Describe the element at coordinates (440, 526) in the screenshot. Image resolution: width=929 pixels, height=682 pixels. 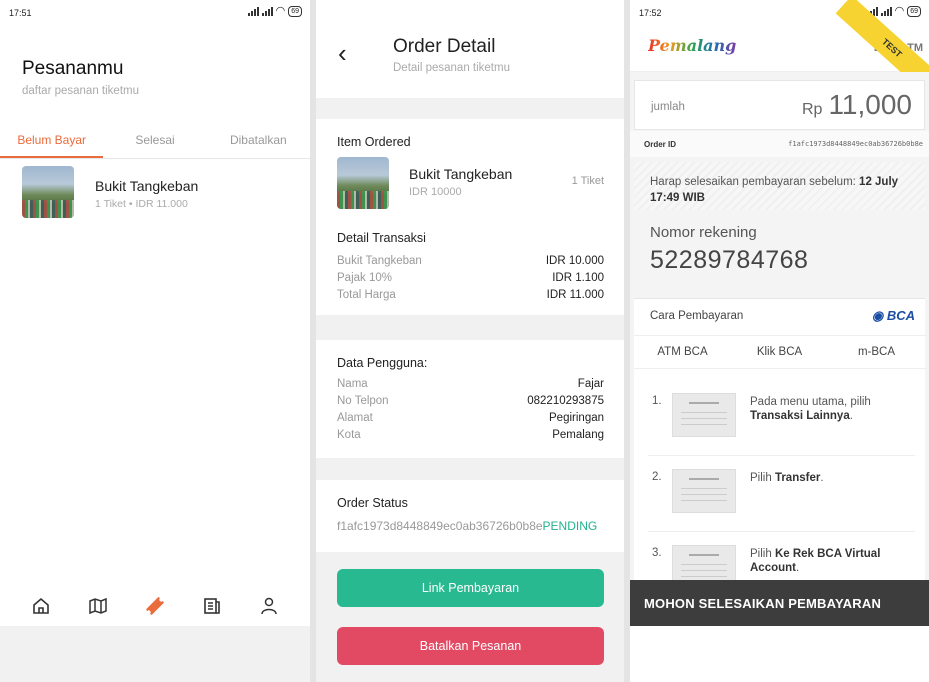
I see `order-id: f1afc1973d8448849ec0ab36726b0b8e` at that location.